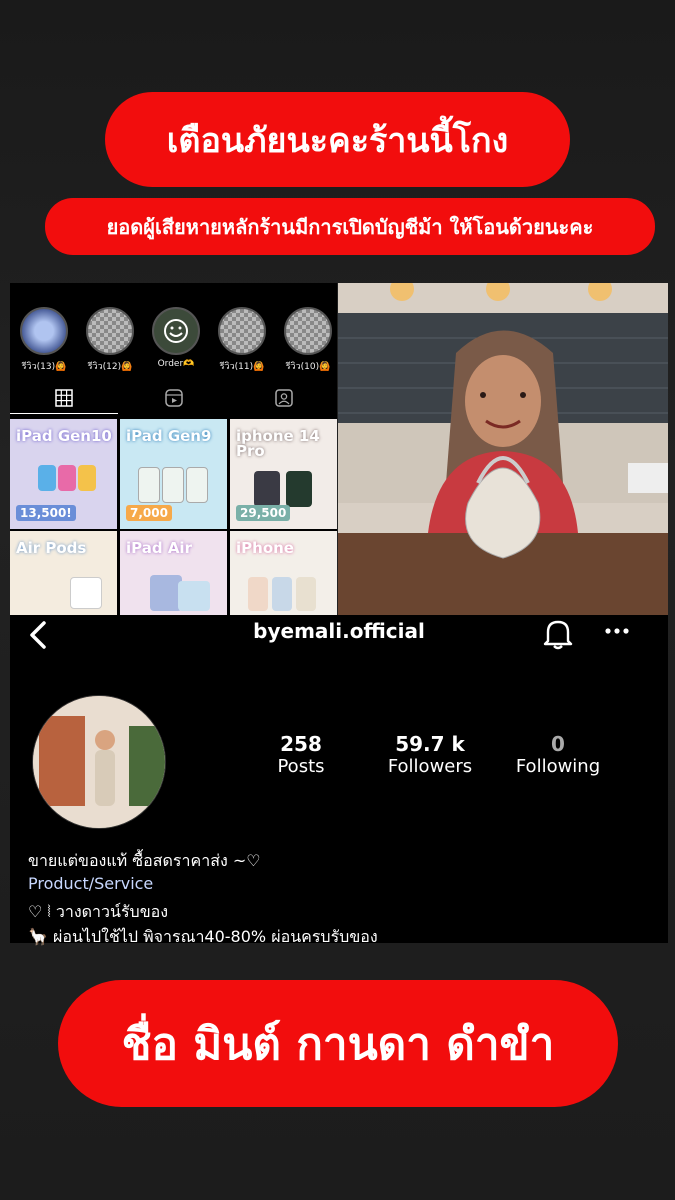 The height and width of the screenshot is (1200, 675). I want to click on warning-banner-title: เตือนภัยนะคะร้านนี้โกง, so click(337, 139).